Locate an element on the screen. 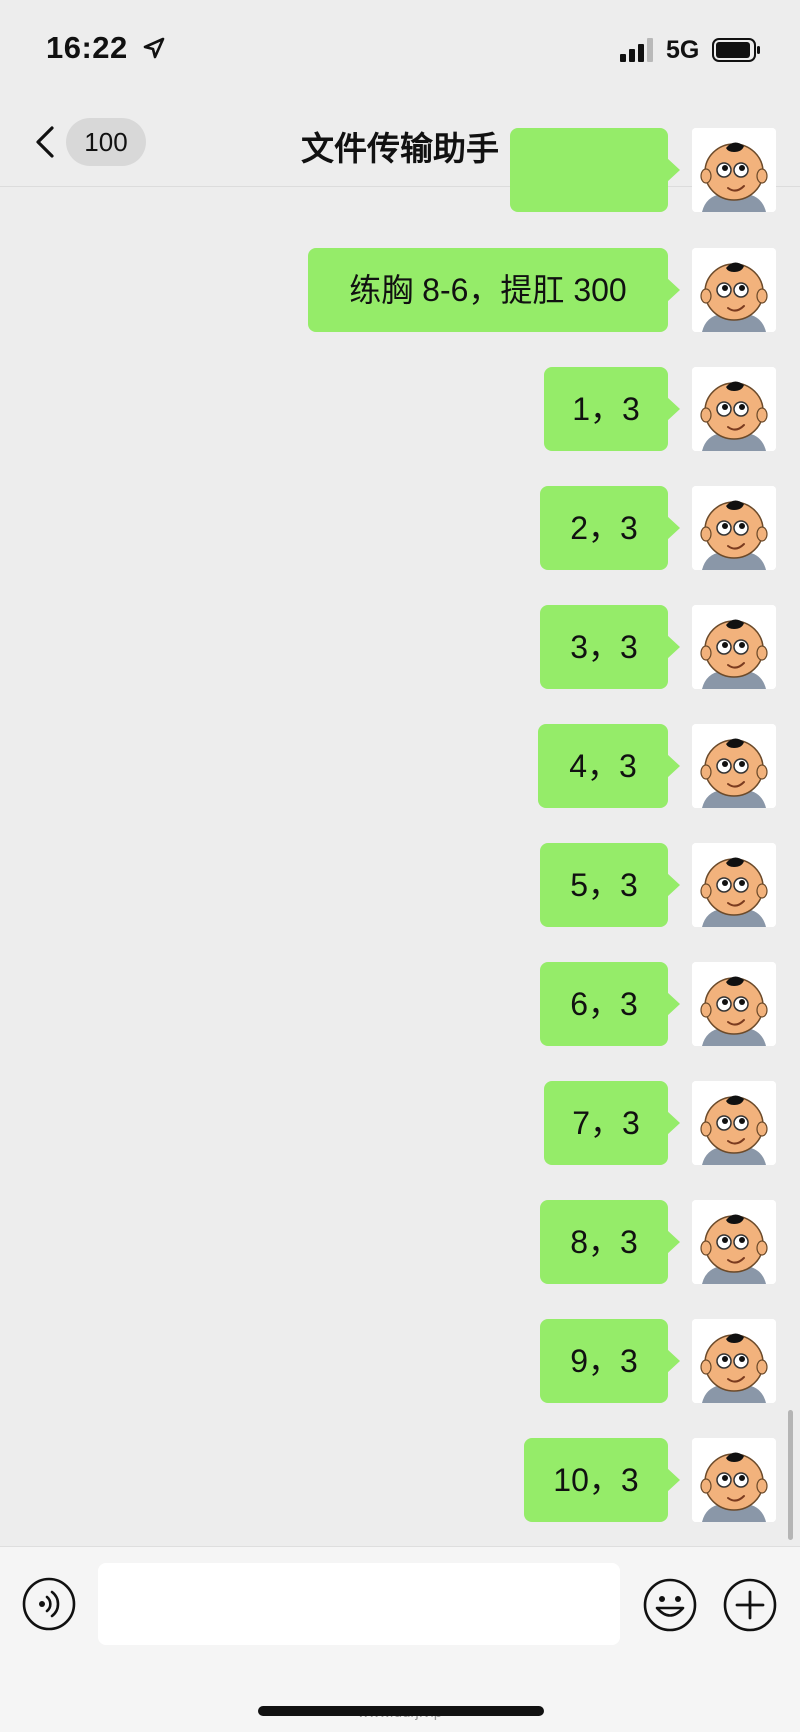 This screenshot has height=1732, width=800. input-bar: www.ddrj.vip is located at coordinates (400, 1639).